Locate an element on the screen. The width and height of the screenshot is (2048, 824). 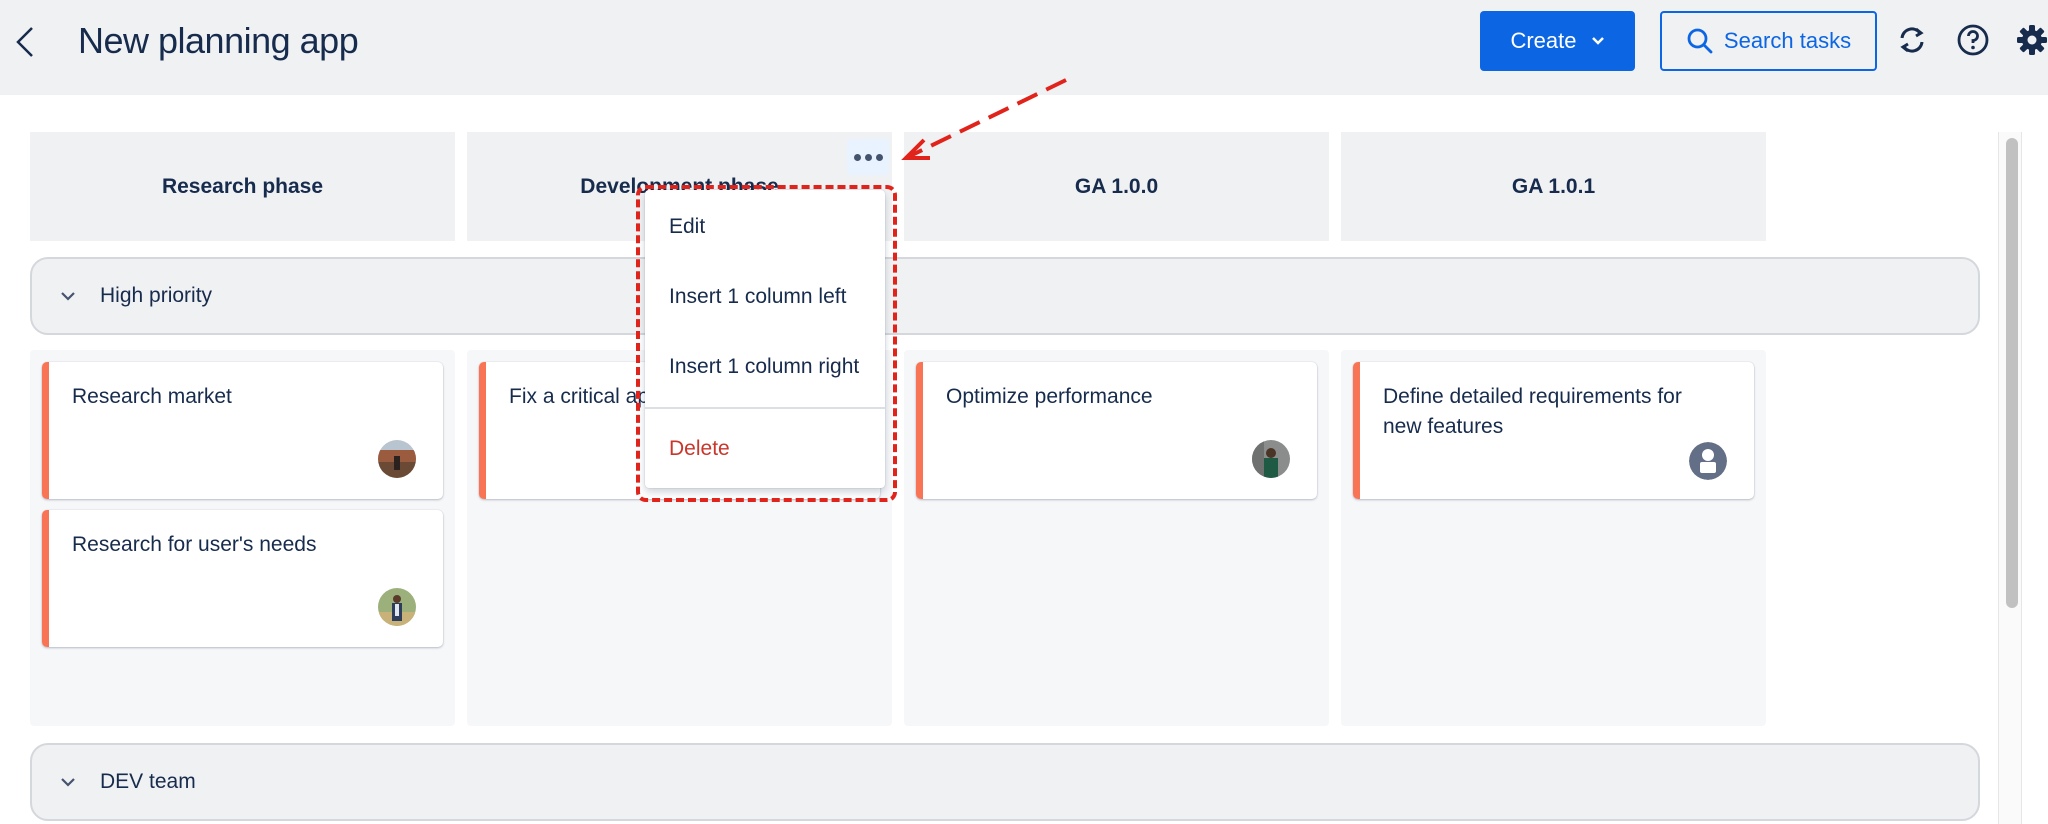
menu-item-insert-column-right: Insert 1 column right is located at coordinates (765, 367).